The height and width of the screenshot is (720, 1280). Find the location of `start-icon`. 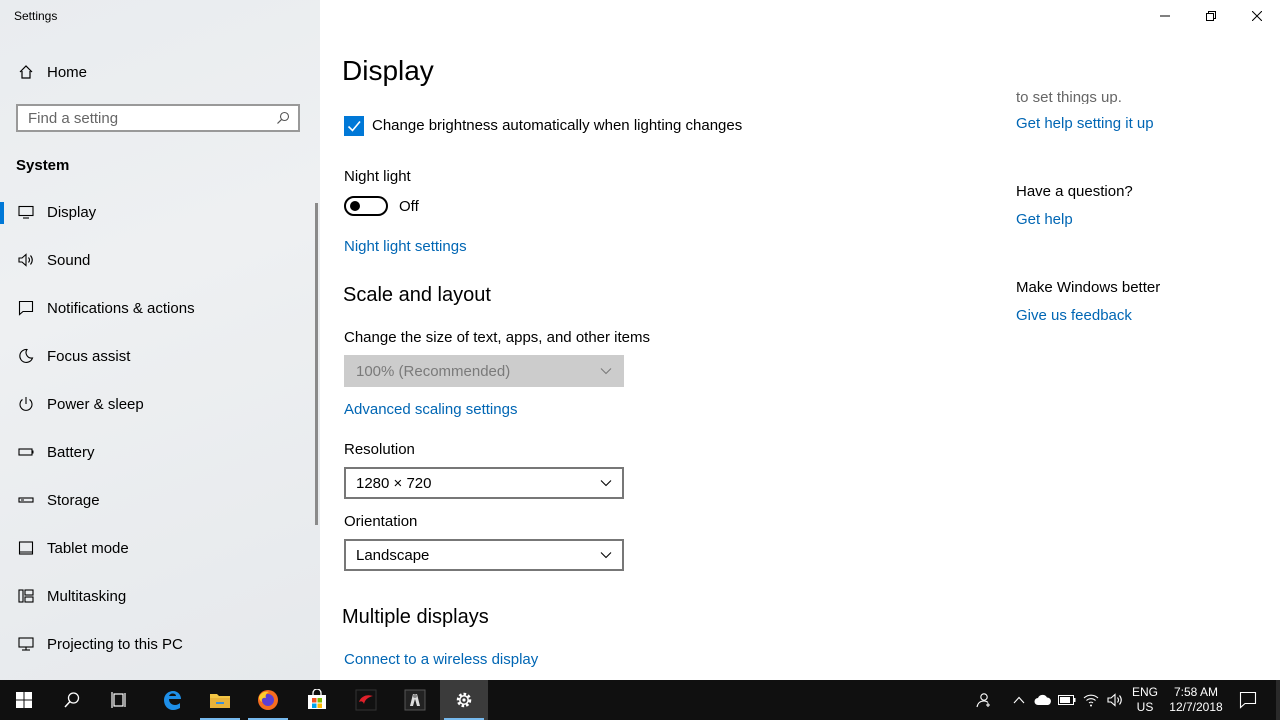

start-icon is located at coordinates (24, 700).